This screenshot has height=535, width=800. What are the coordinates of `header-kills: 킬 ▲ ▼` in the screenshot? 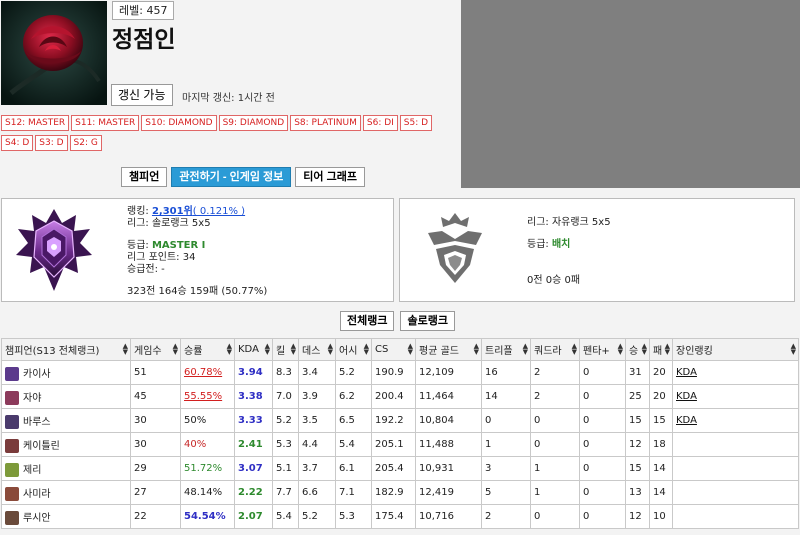 It's located at (285, 349).